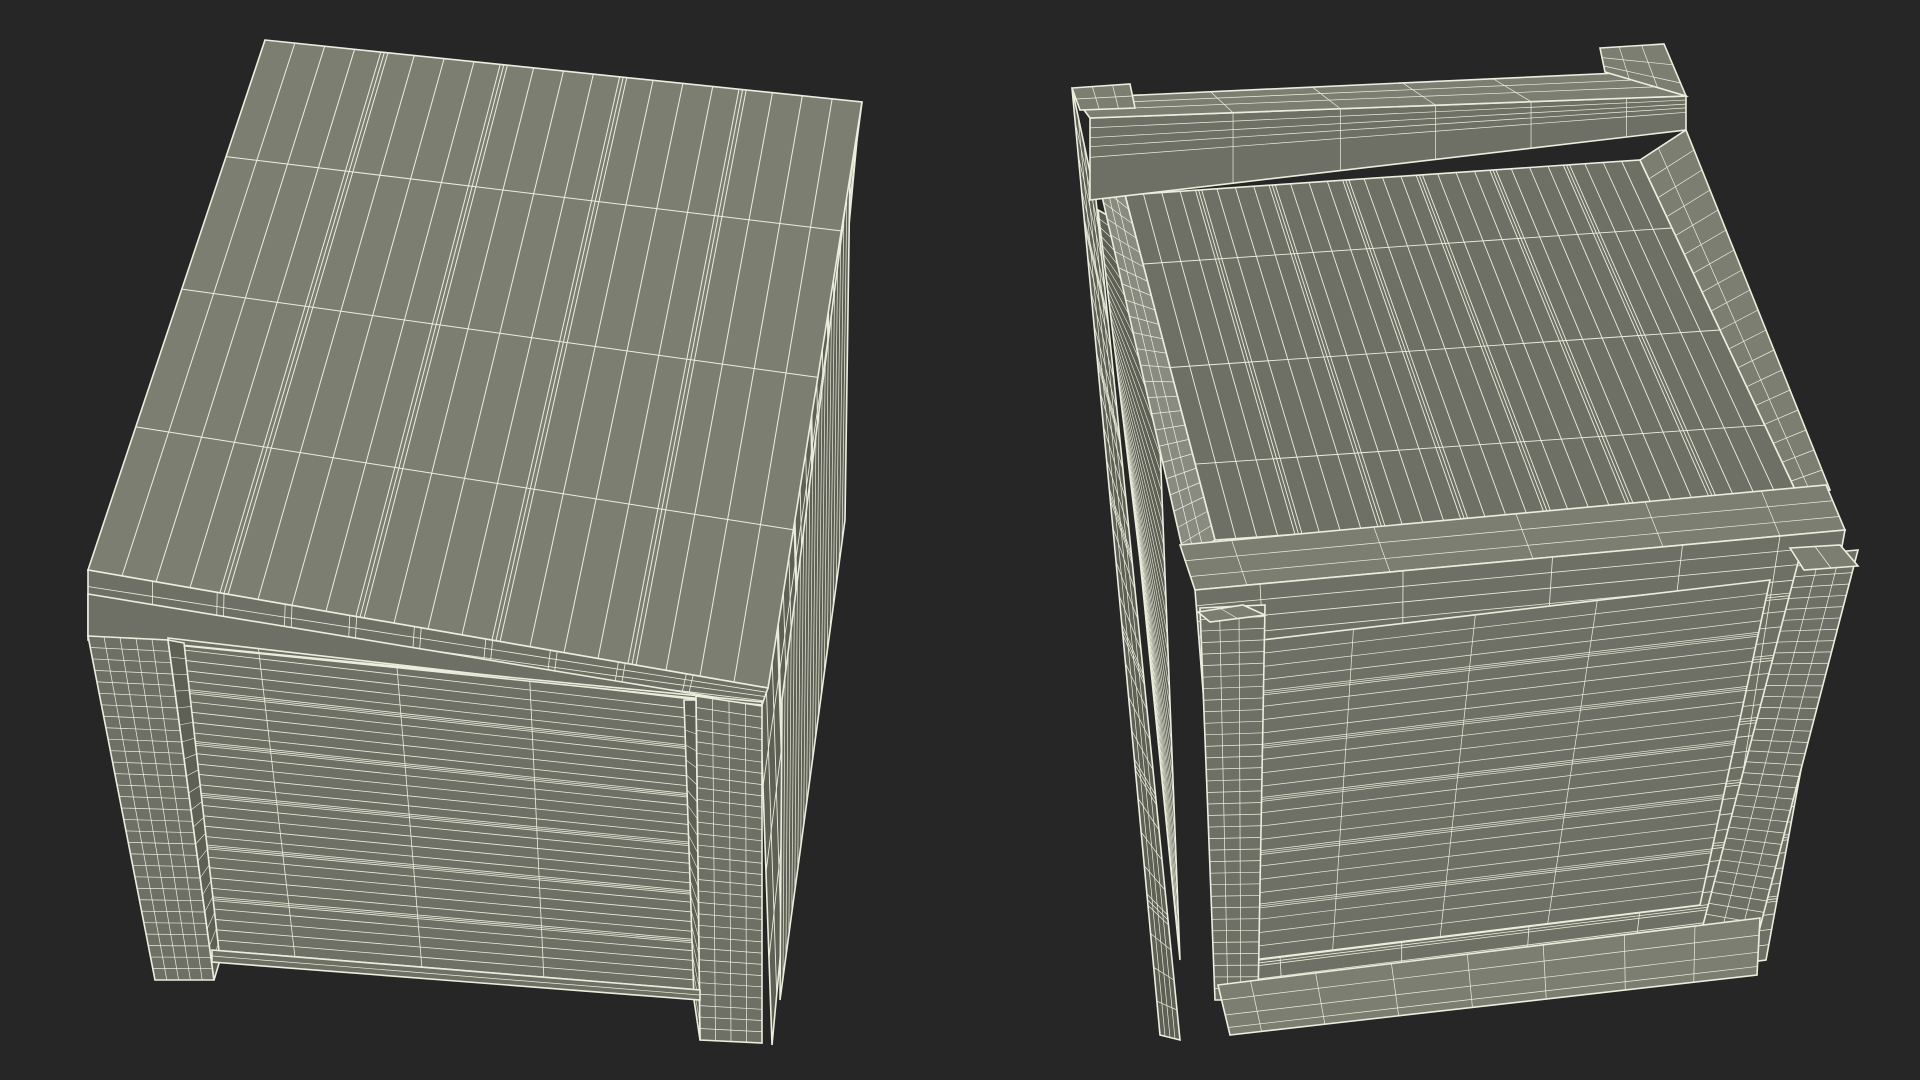 The image size is (1920, 1080). I want to click on right-crate-far-left-block, so click(1103, 97).